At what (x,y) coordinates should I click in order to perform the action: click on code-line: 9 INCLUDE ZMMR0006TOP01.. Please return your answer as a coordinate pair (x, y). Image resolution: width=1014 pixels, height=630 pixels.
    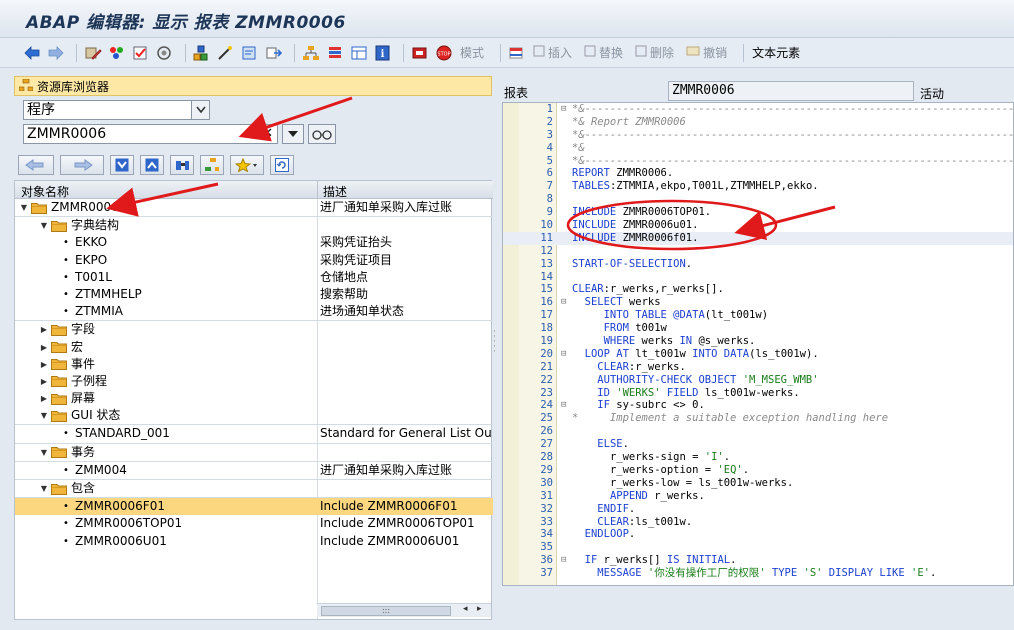
    Looking at the image, I should click on (758, 212).